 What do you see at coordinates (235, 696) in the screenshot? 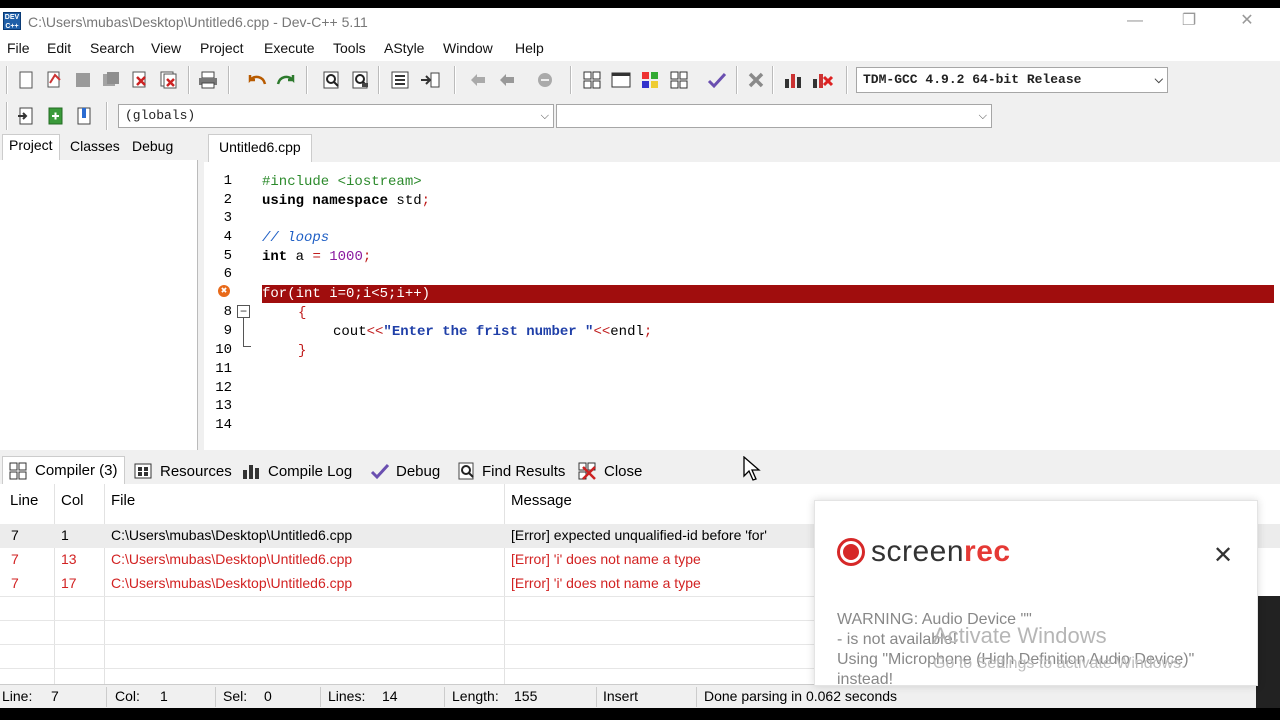
I see `status-sel-label: Sel:` at bounding box center [235, 696].